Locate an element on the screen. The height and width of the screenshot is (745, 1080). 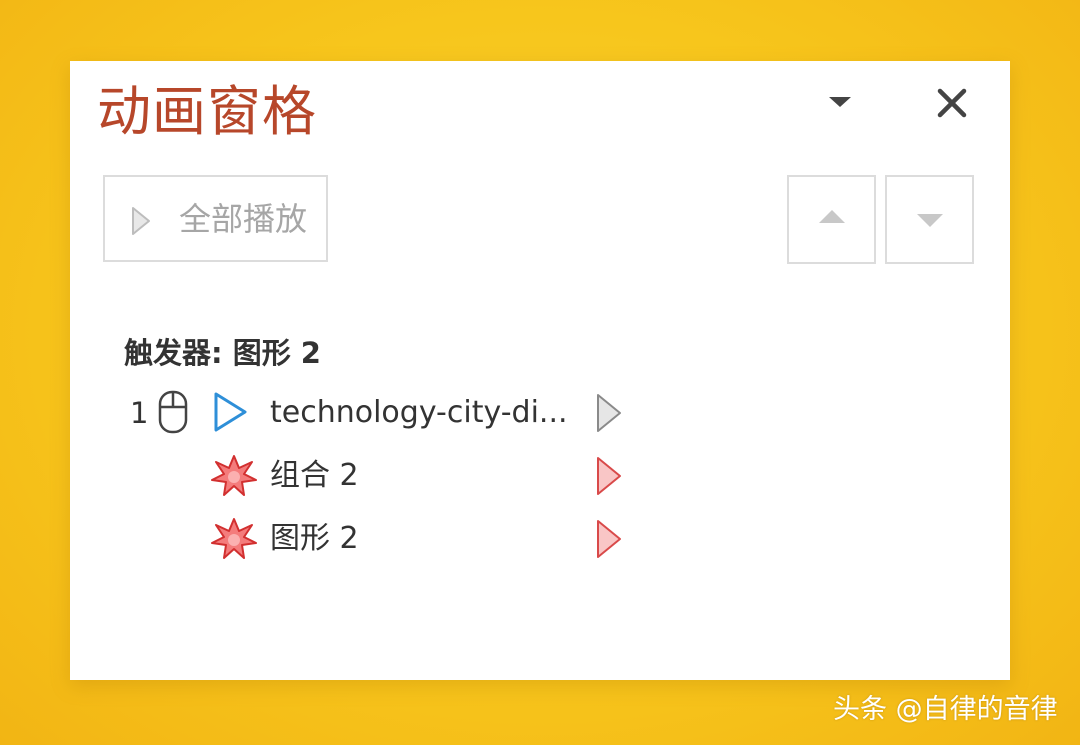
play-icon is located at coordinates (141, 221).